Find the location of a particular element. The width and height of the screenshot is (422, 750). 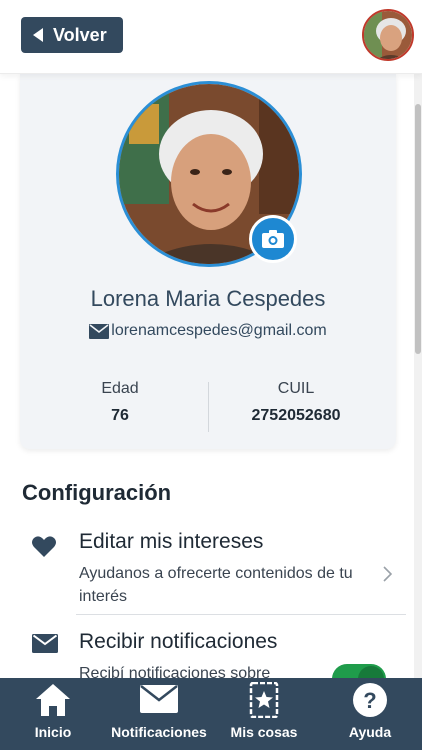

avatar-photo is located at coordinates (388, 35).